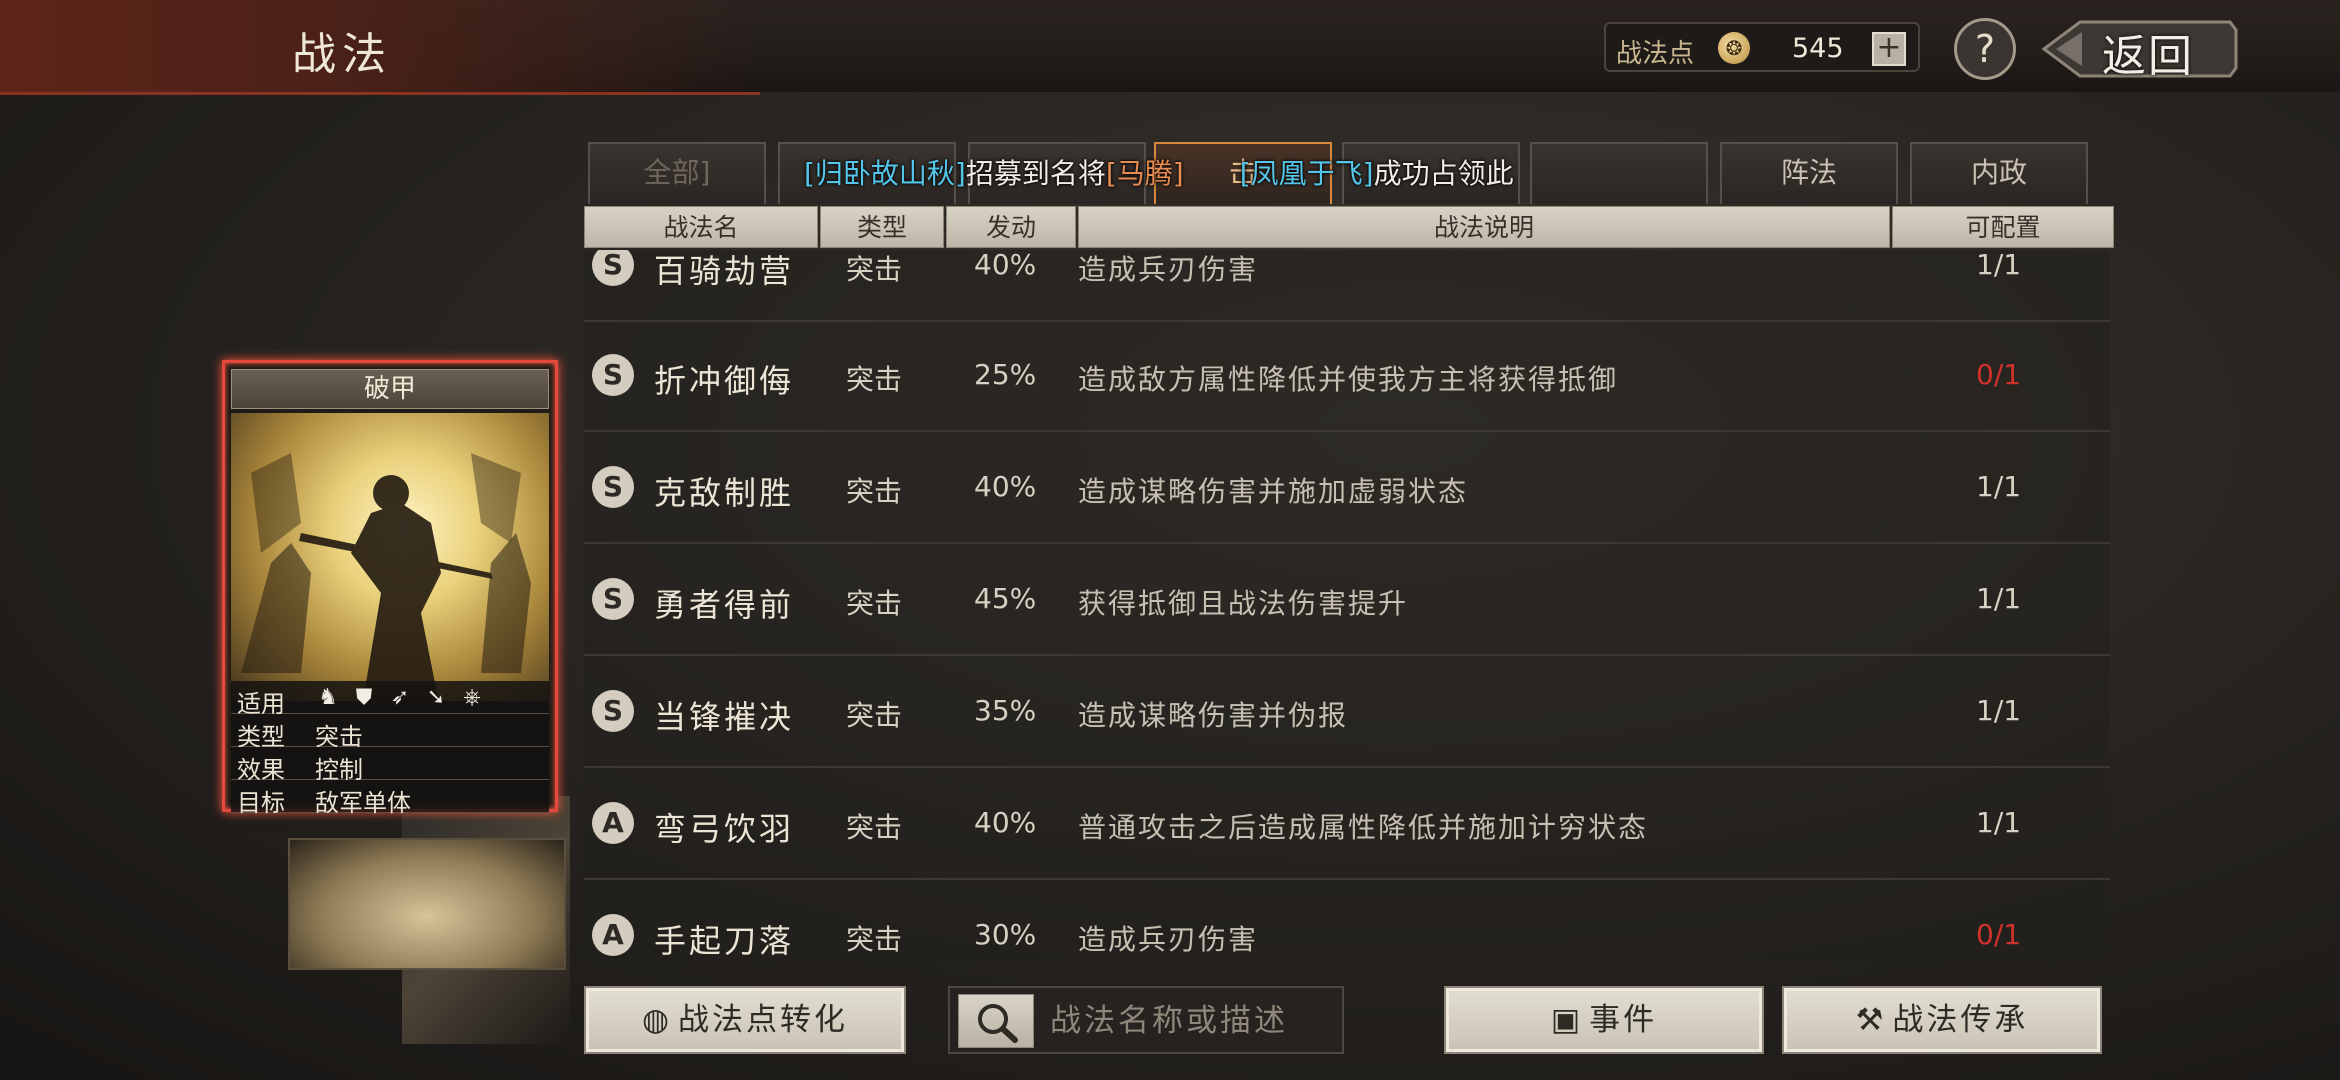  I want to click on back-label: 返回, so click(2148, 56).